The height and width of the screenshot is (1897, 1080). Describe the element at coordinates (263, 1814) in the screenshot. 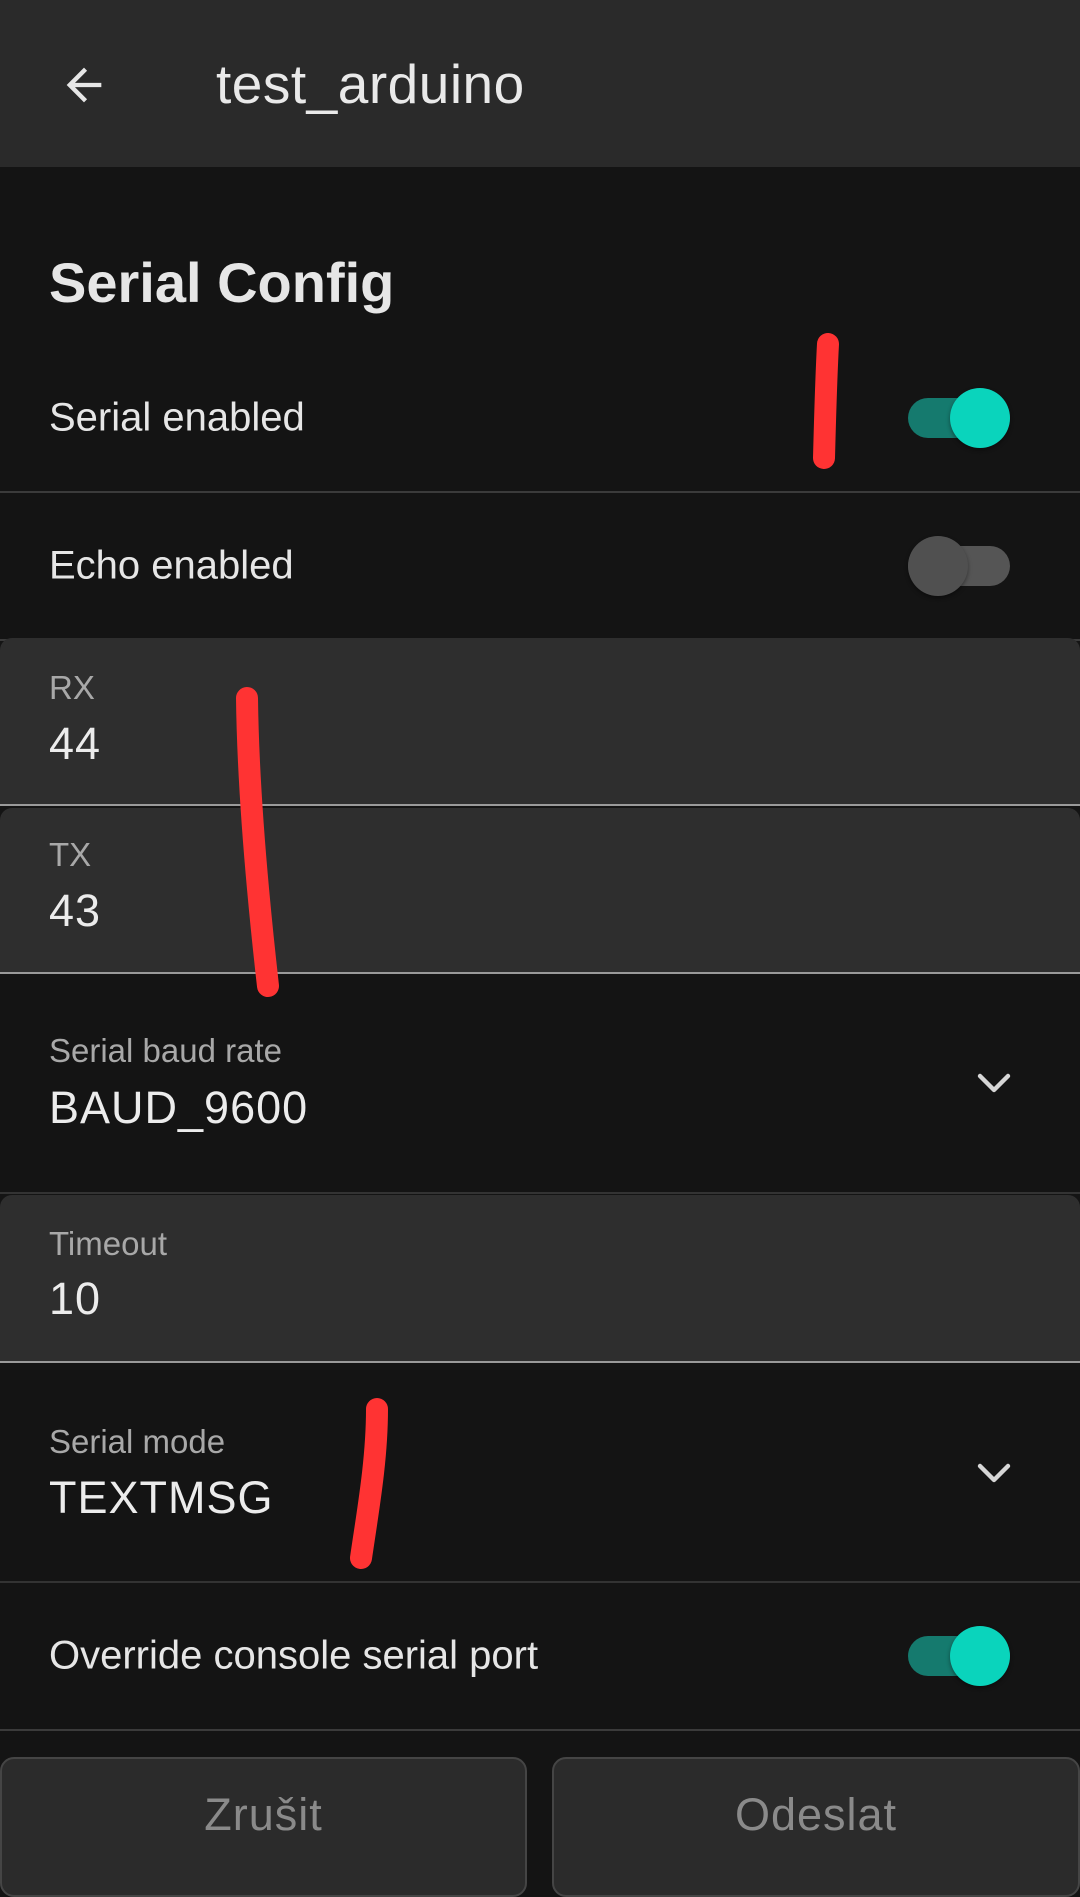

I see `cancel-button-label: Zrušit` at that location.